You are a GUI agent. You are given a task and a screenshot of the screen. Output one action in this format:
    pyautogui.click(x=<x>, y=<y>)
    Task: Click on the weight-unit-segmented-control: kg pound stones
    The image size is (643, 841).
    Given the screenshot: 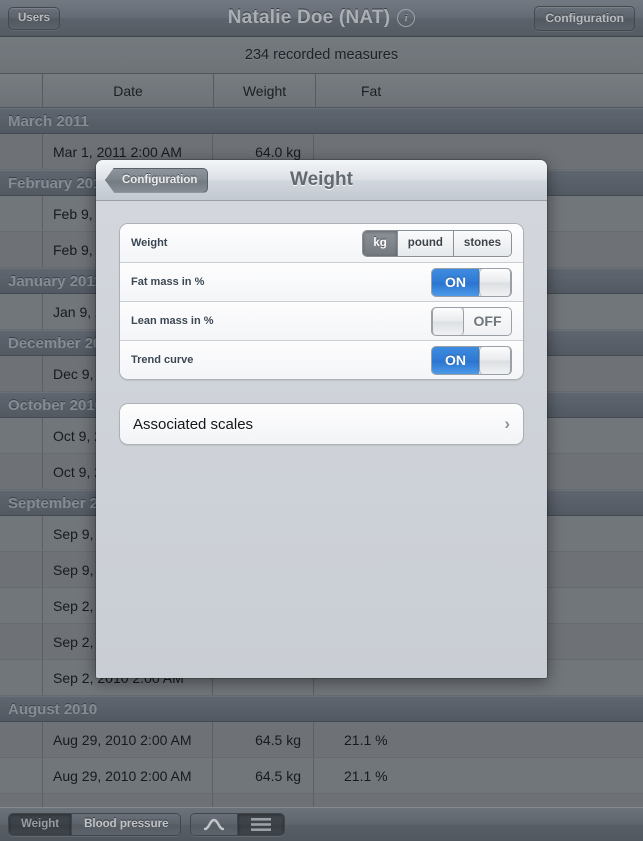 What is the action you would take?
    pyautogui.click(x=437, y=243)
    